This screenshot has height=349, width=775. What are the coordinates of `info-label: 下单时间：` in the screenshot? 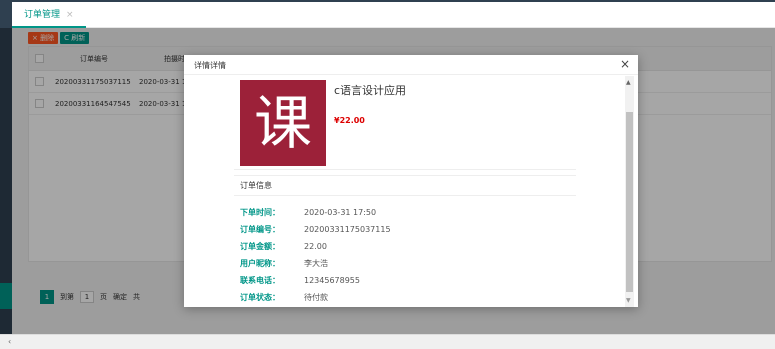 It's located at (260, 212).